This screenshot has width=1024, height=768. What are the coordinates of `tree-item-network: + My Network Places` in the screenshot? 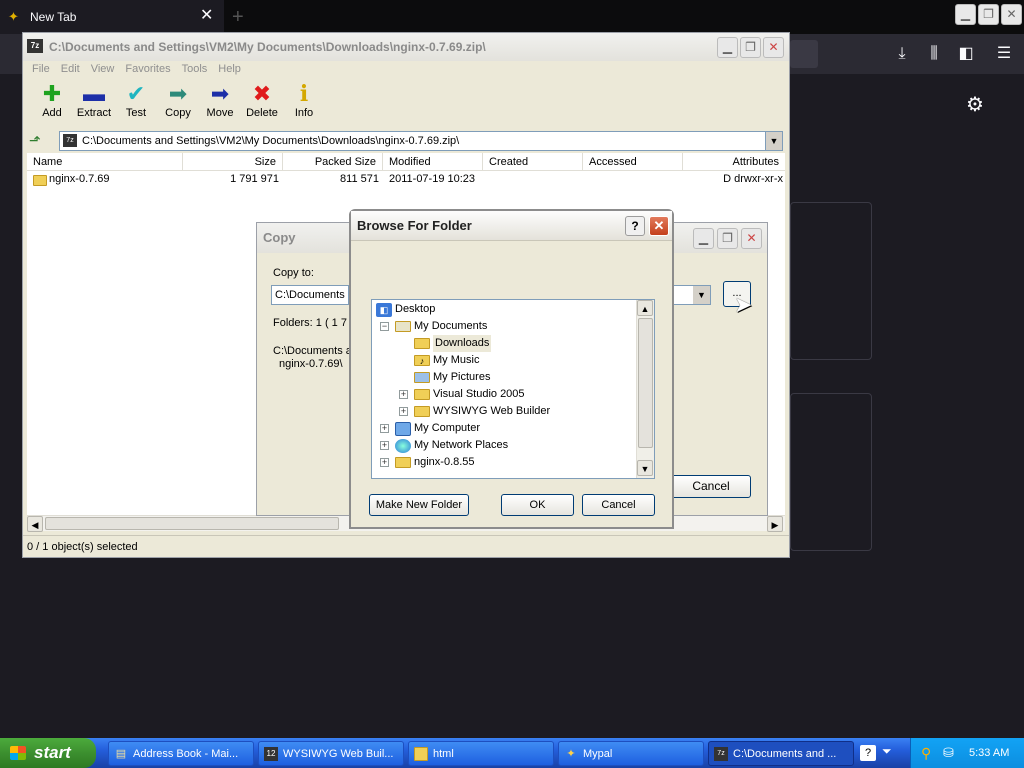 It's located at (444, 445).